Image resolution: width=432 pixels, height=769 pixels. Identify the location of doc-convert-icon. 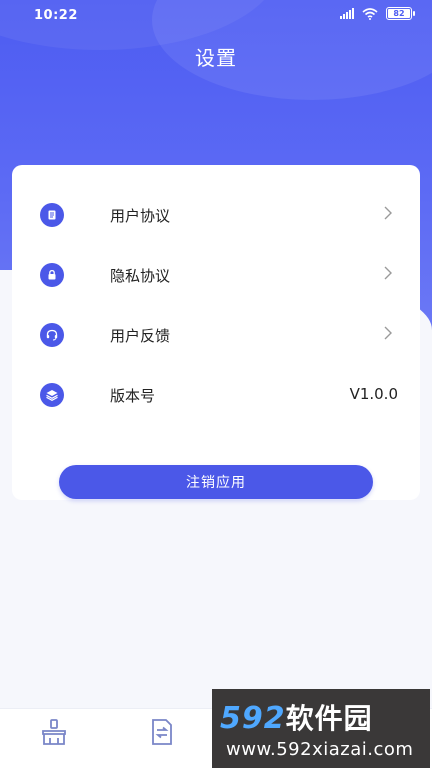
(162, 732).